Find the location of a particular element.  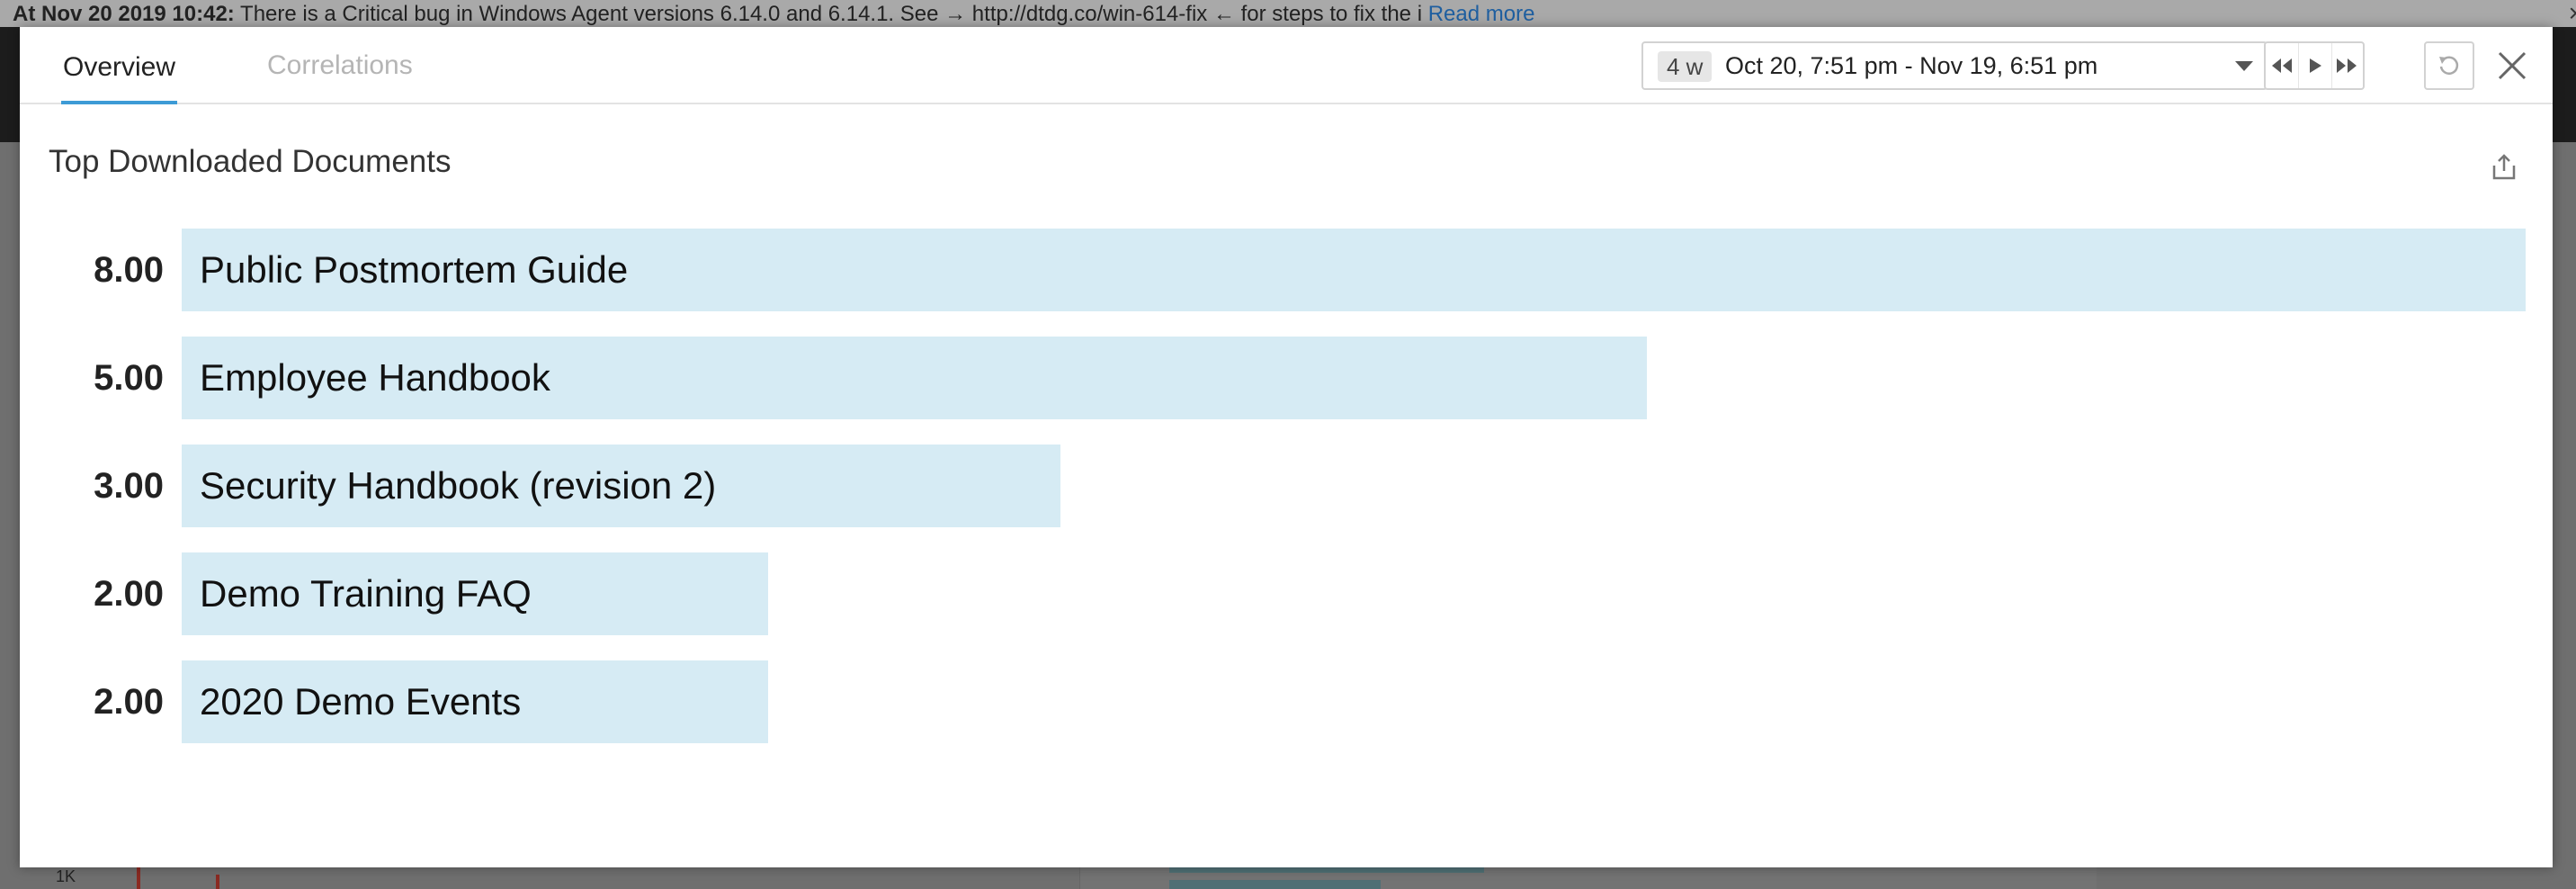

fast-forward-button is located at coordinates (2346, 65).